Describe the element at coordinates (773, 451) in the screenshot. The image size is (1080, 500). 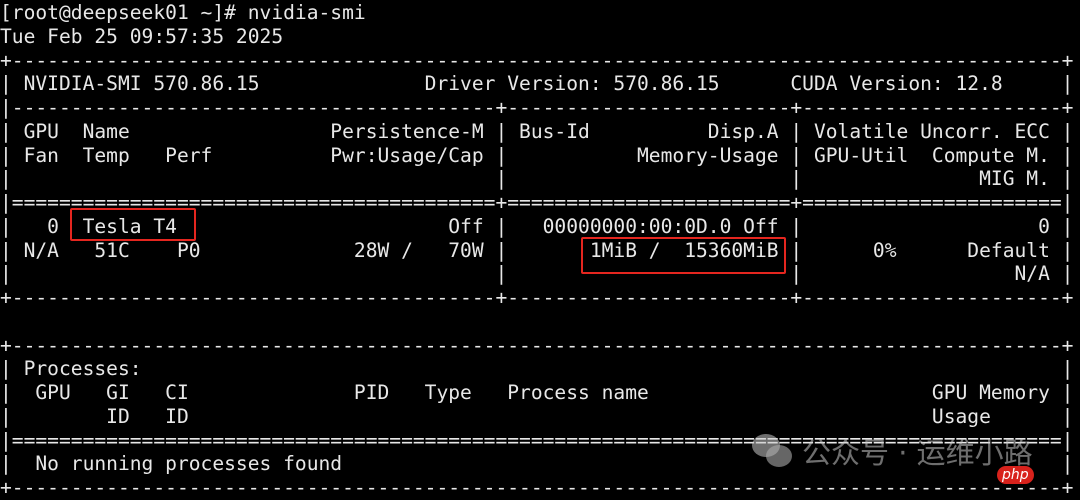
I see `wechat-icon` at that location.